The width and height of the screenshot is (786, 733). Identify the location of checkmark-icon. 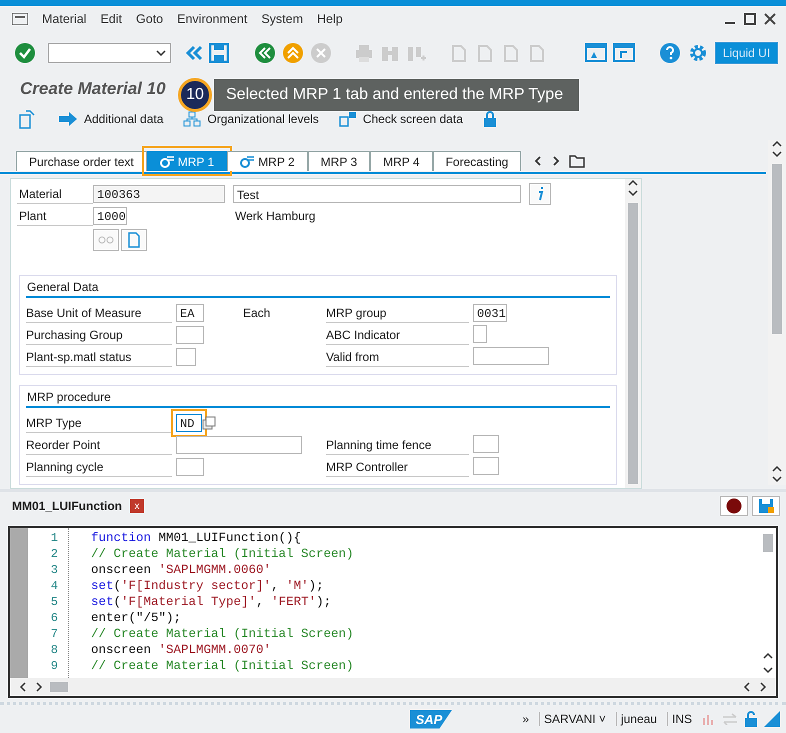
(25, 53).